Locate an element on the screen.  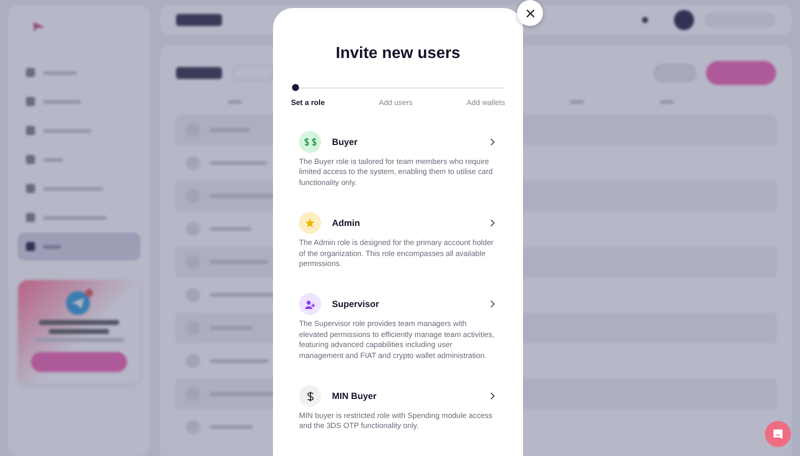
close-button is located at coordinates (530, 13).